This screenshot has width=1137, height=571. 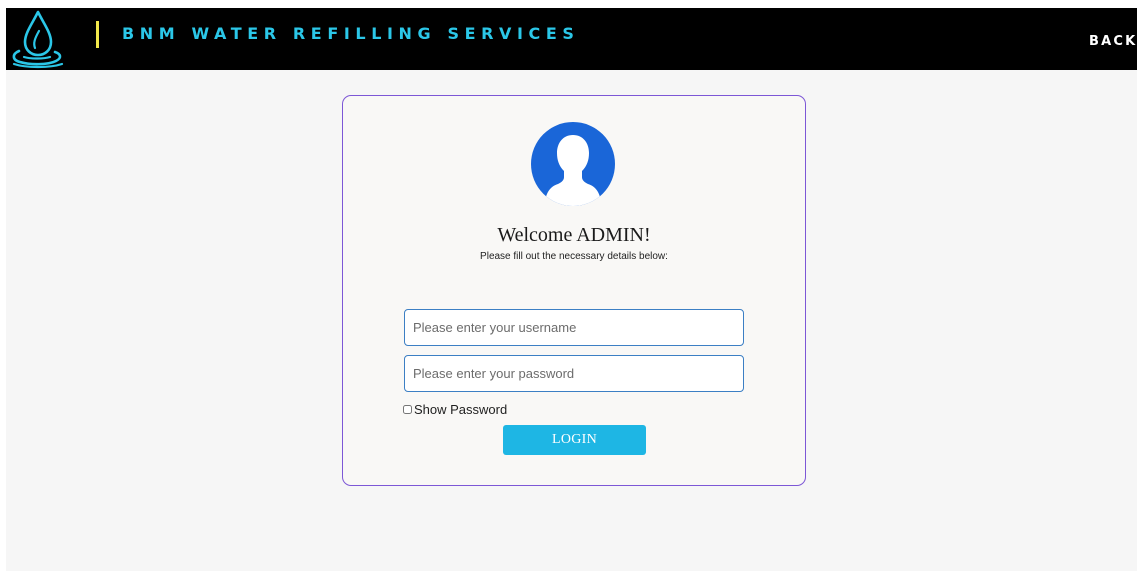 I want to click on brand-title: BNM WATER REFILLING SERVICES, so click(x=351, y=33).